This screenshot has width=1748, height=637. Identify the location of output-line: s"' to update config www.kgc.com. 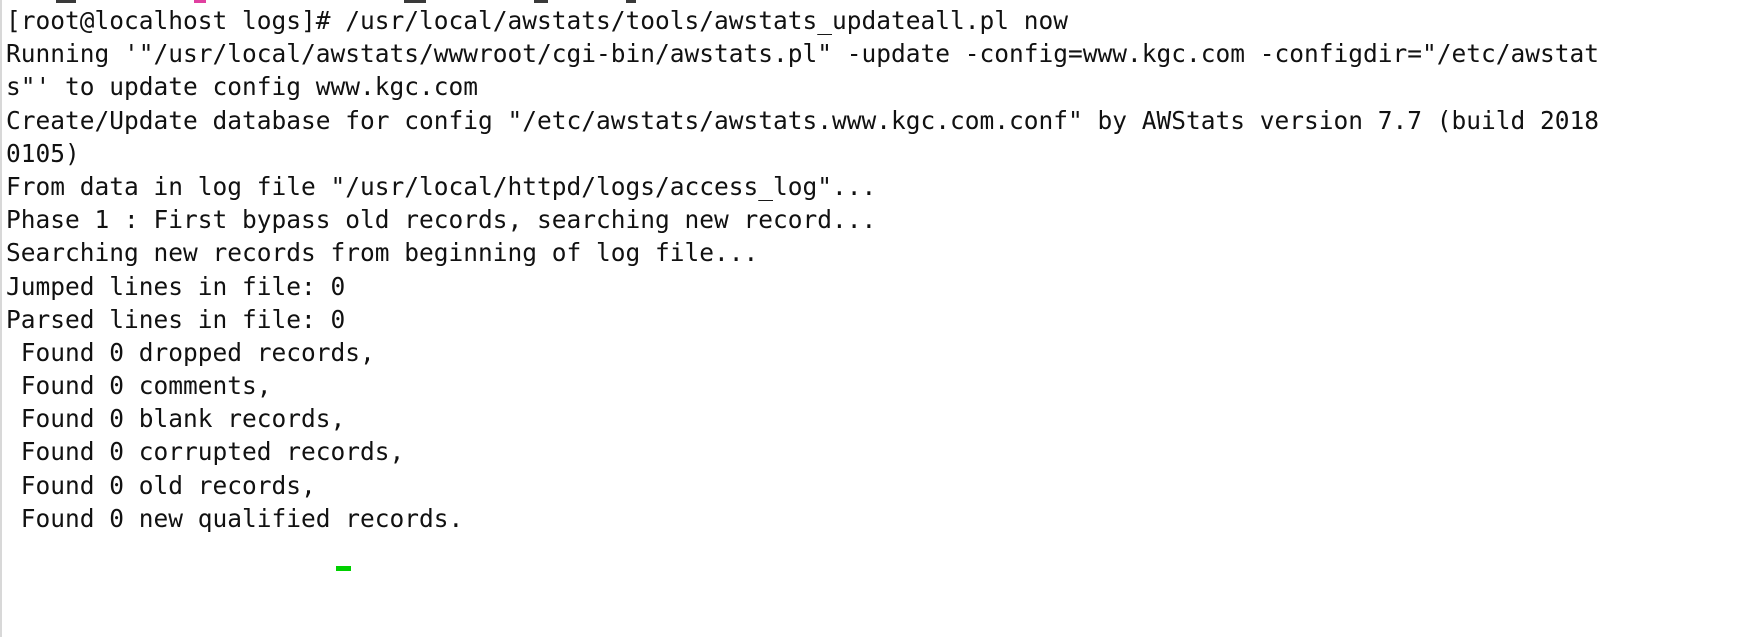
(242, 87).